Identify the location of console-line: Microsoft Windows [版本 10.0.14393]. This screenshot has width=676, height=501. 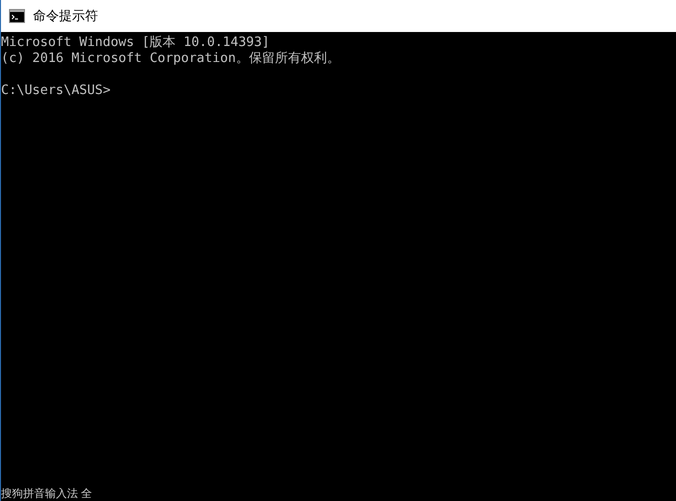
(136, 43).